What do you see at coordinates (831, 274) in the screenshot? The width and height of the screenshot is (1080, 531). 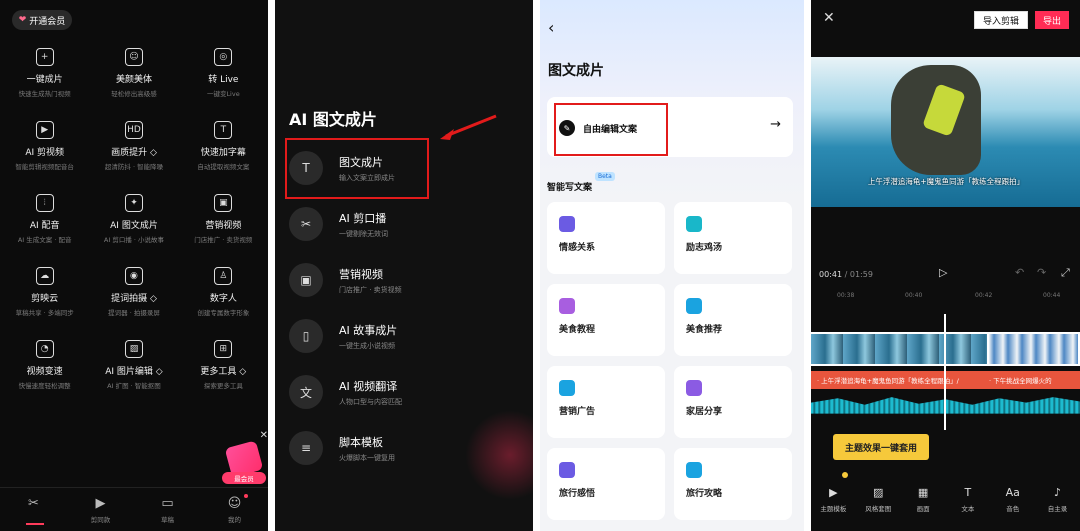 I see `time-current: 00:41` at bounding box center [831, 274].